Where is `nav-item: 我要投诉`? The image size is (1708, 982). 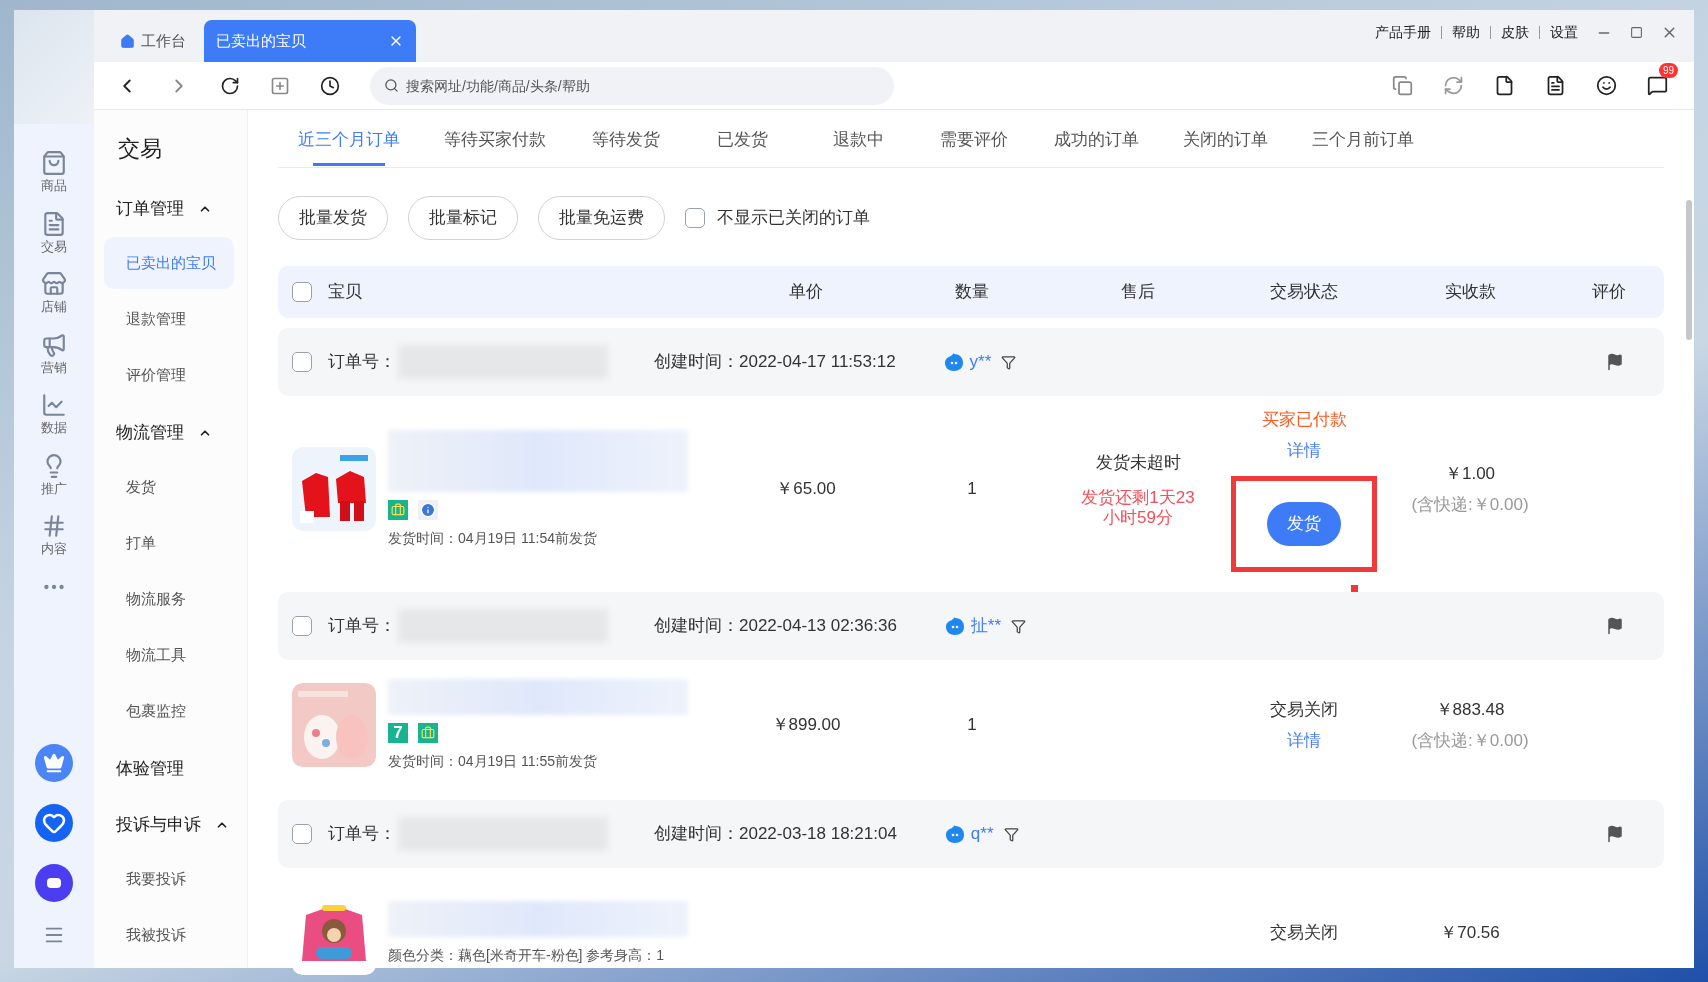
nav-item: 我要投诉 is located at coordinates (169, 879).